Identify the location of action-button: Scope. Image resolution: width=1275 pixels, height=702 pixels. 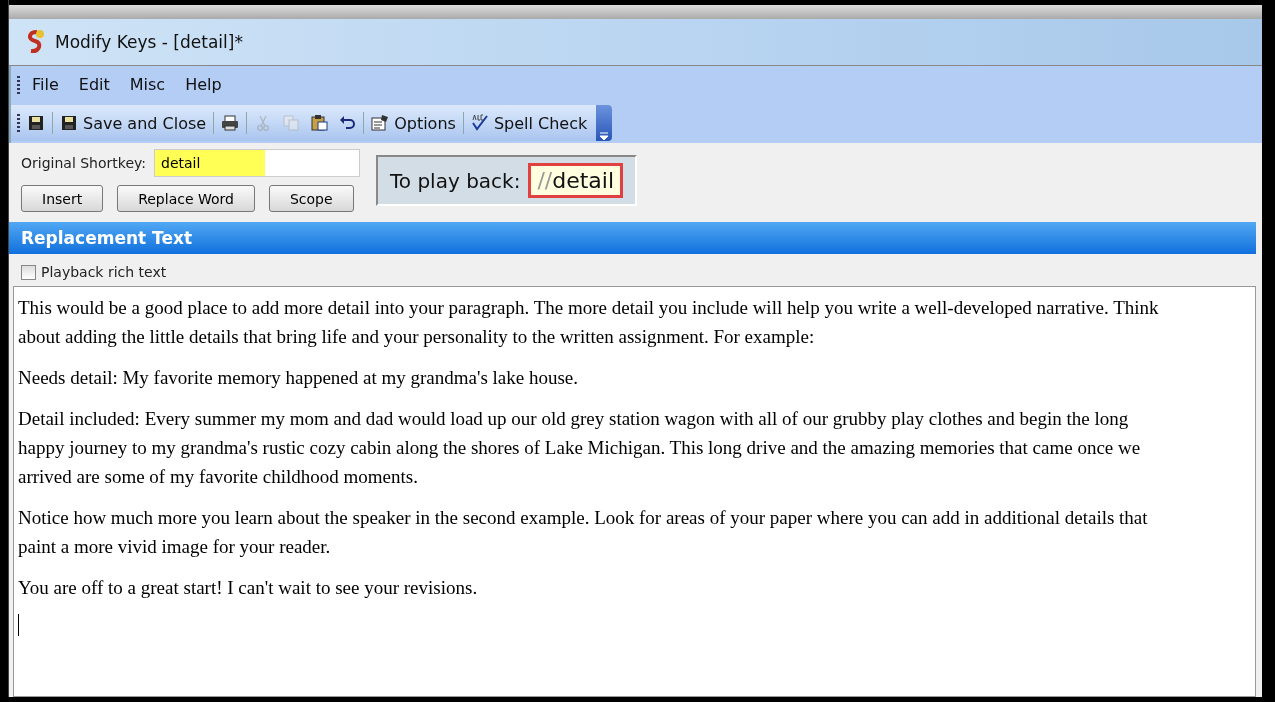
(311, 198).